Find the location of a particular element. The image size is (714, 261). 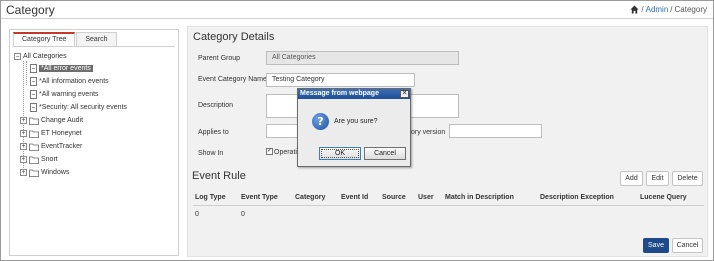

dialog-title: Message from webpage is located at coordinates (354, 94).